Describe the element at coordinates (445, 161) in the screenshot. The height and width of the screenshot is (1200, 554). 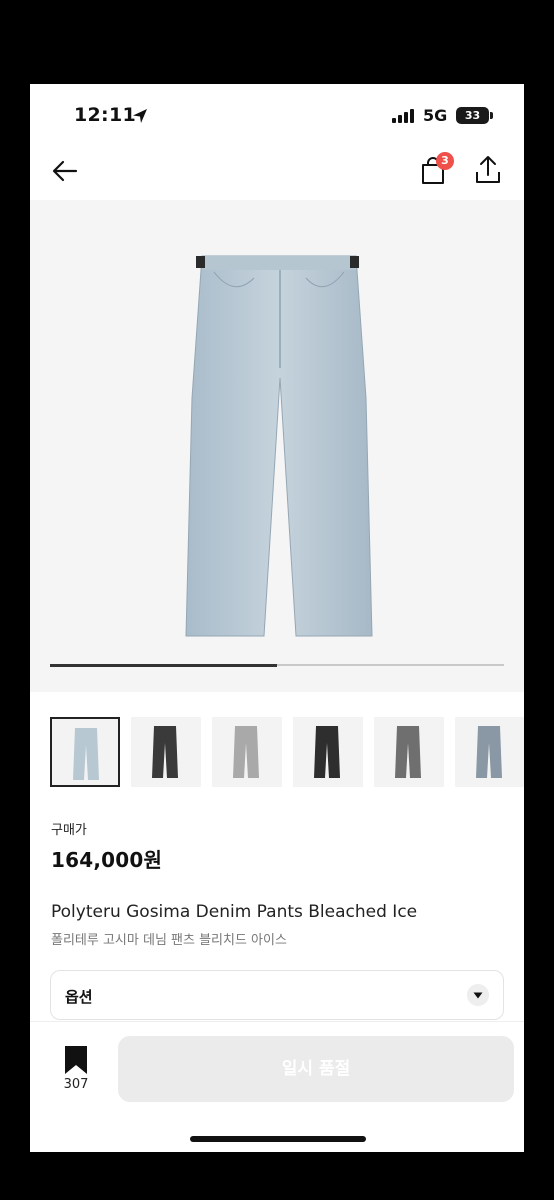
I see `cart-count-badge: 3` at that location.